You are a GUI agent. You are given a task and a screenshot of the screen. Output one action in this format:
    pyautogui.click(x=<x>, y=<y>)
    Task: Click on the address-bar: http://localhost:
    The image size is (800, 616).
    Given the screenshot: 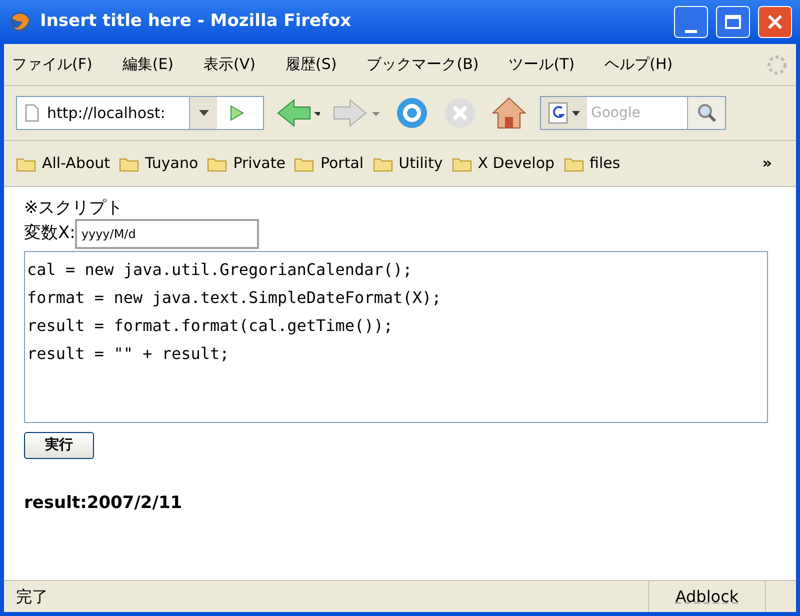 What is the action you would take?
    pyautogui.click(x=140, y=113)
    